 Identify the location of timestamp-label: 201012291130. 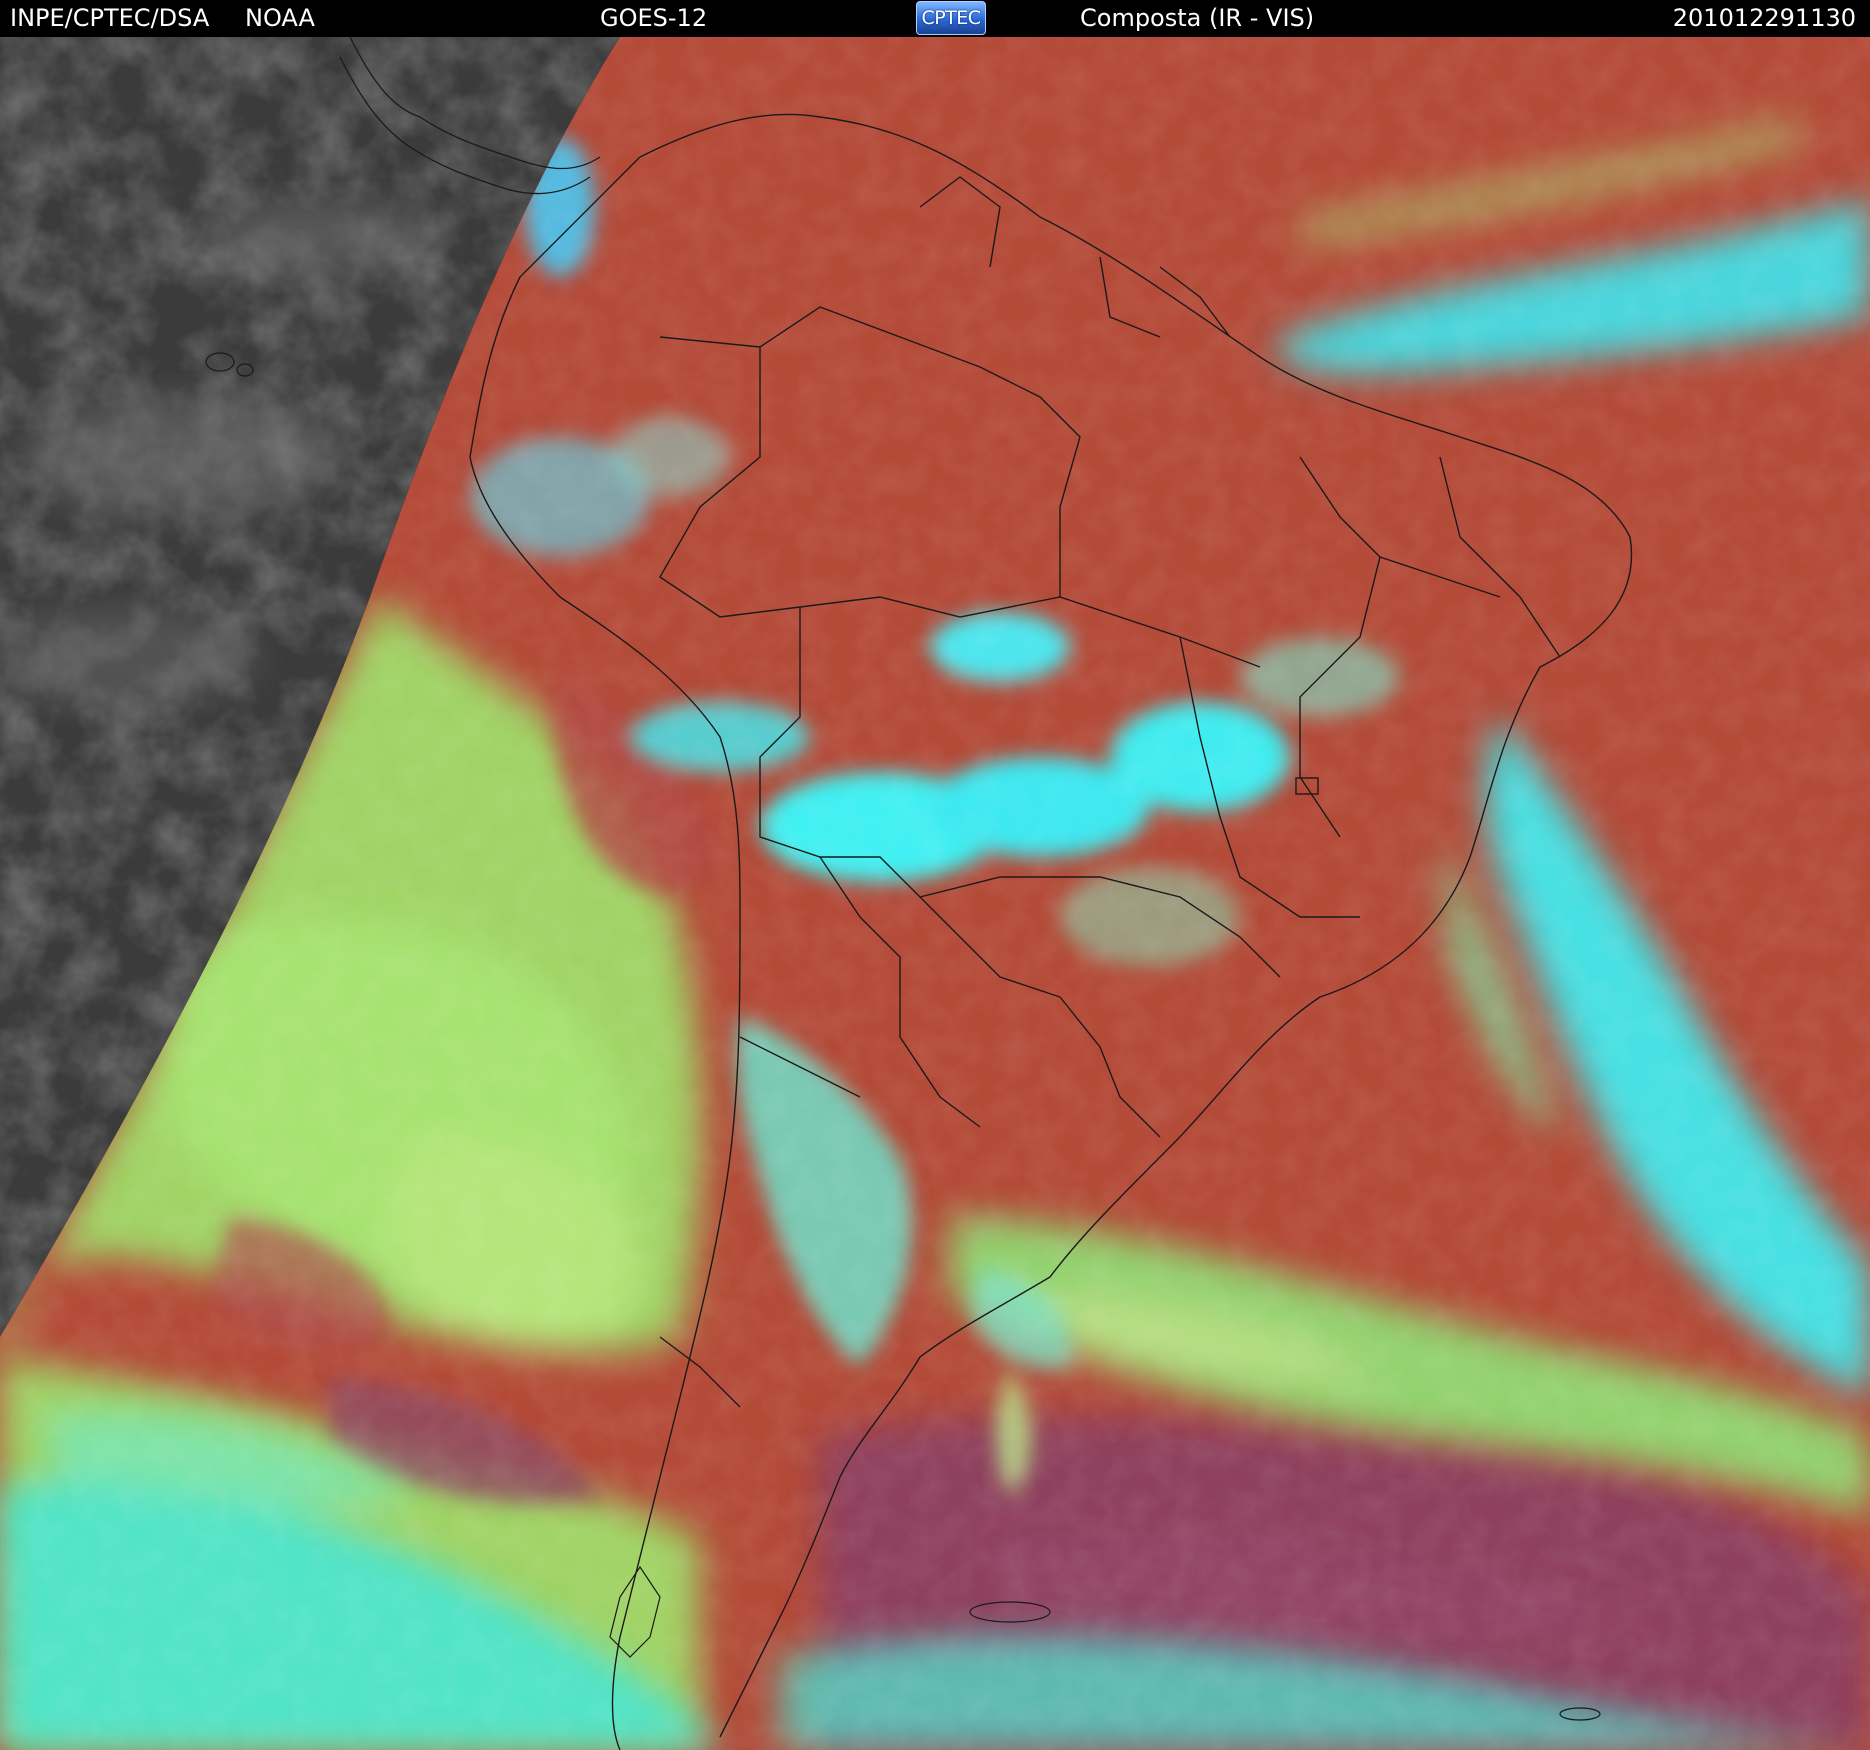
(1764, 18).